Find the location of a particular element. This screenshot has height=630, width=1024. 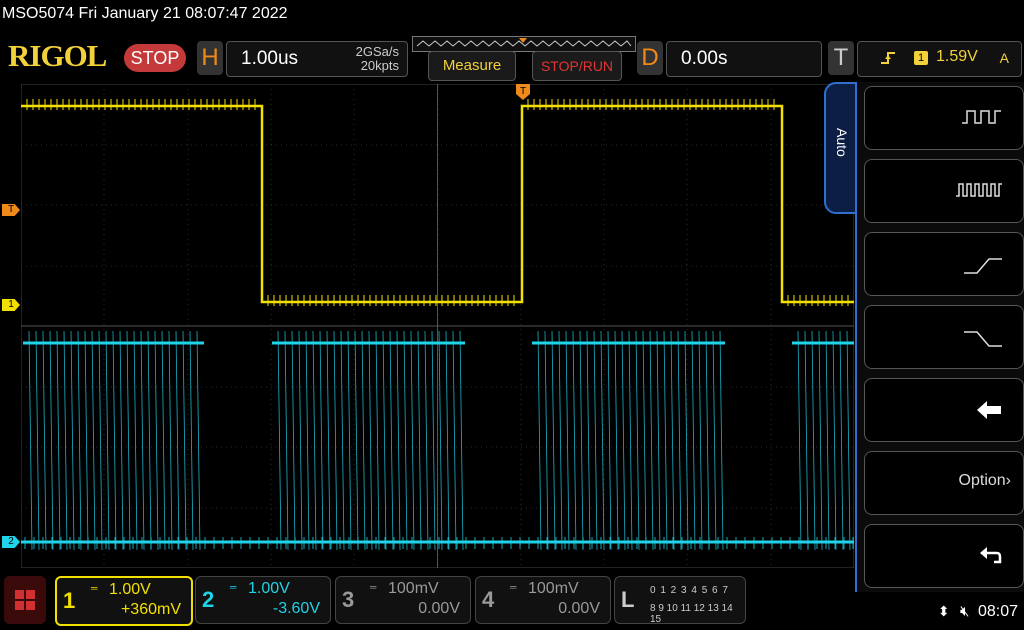

channel-4-scale: 100mV is located at coordinates (553, 588).